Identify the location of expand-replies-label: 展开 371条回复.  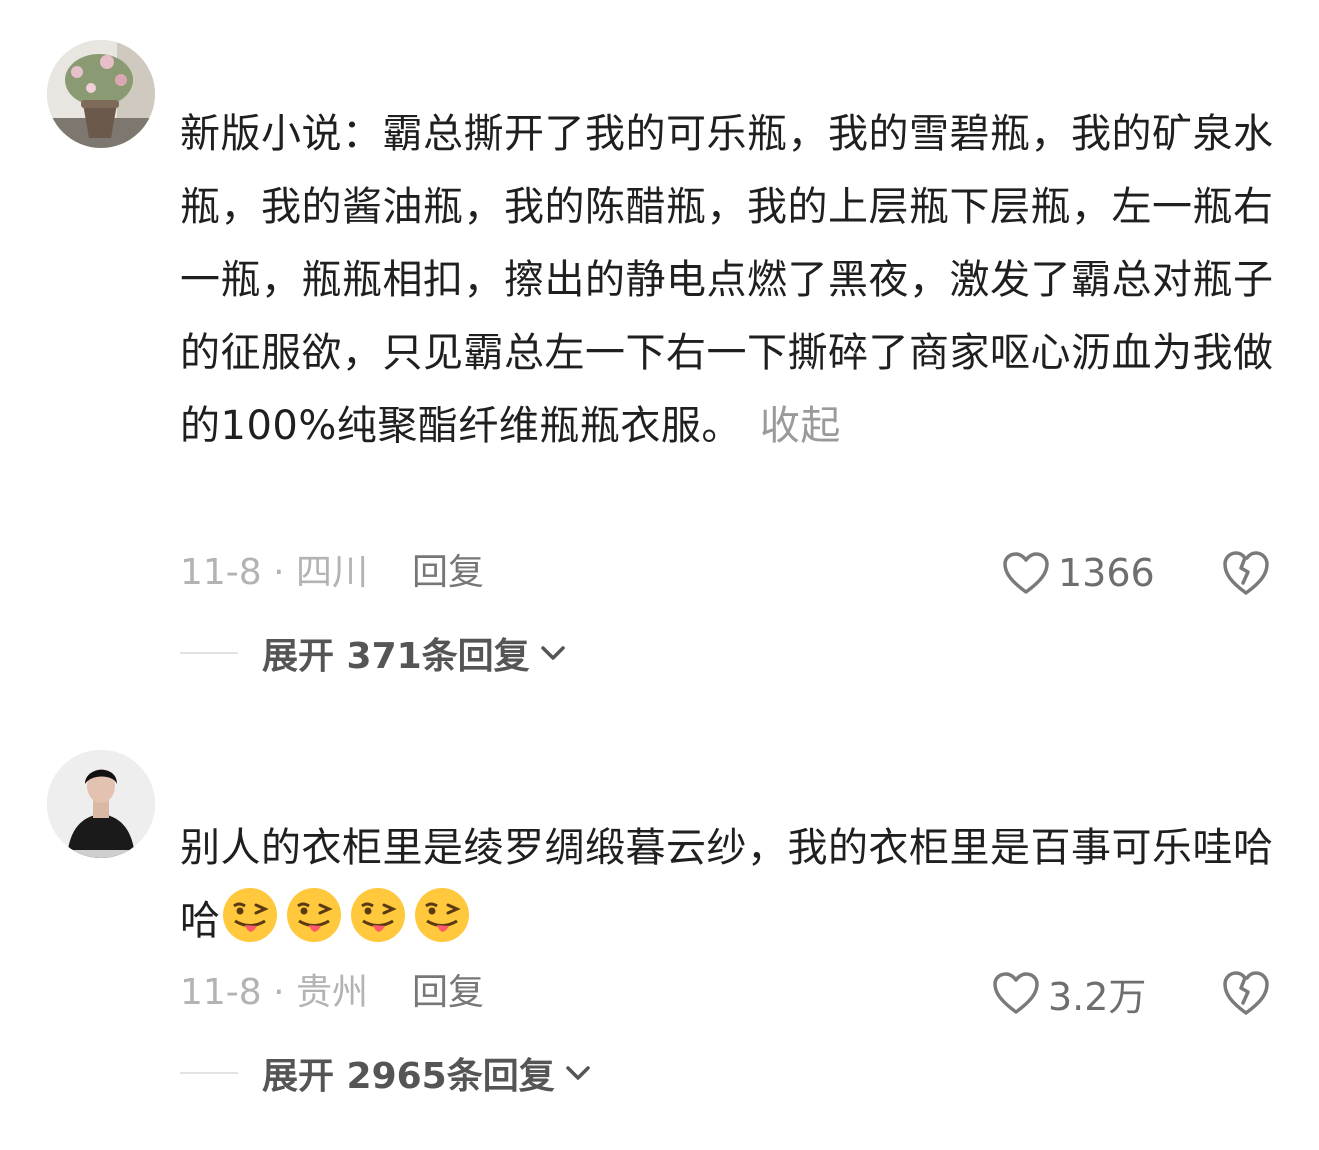
(396, 656).